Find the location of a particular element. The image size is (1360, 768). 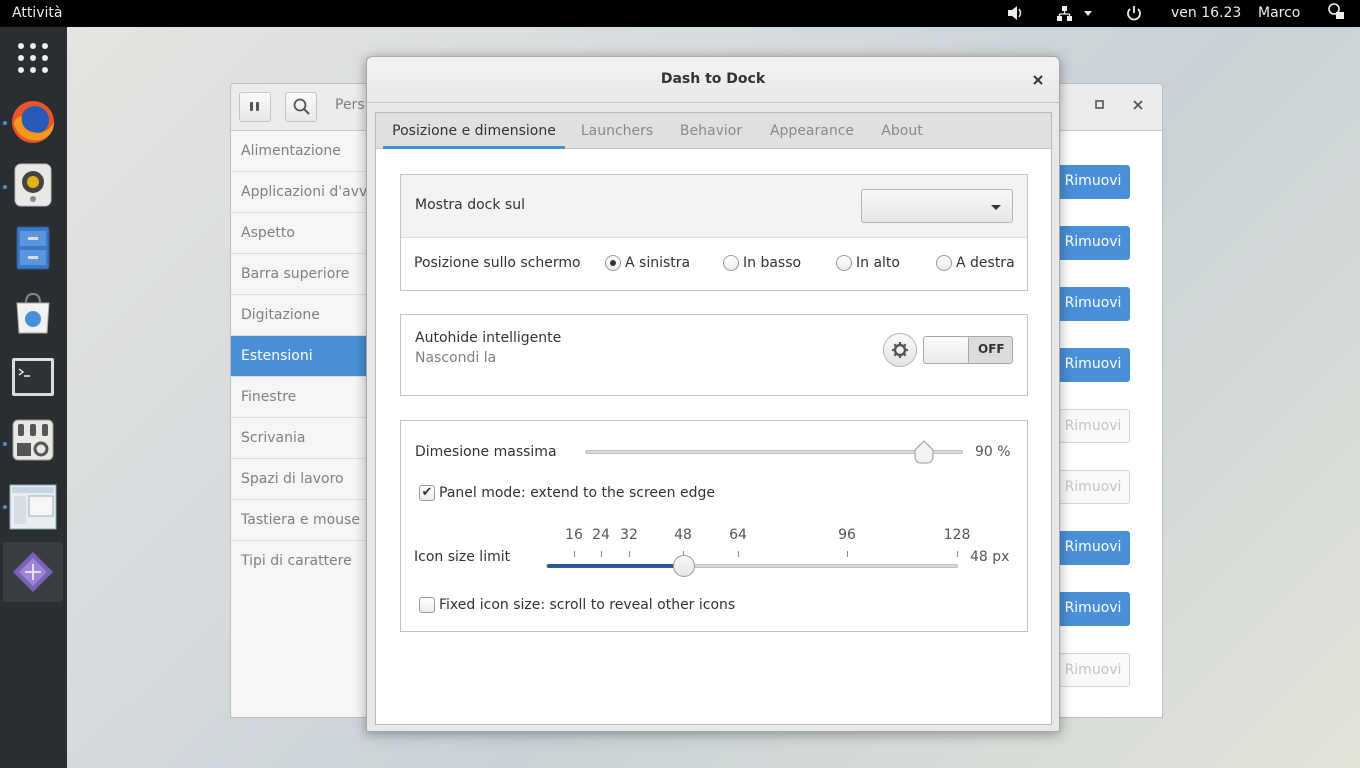

sidebar-item-scrivania: Scrivania is located at coordinates (301, 438).